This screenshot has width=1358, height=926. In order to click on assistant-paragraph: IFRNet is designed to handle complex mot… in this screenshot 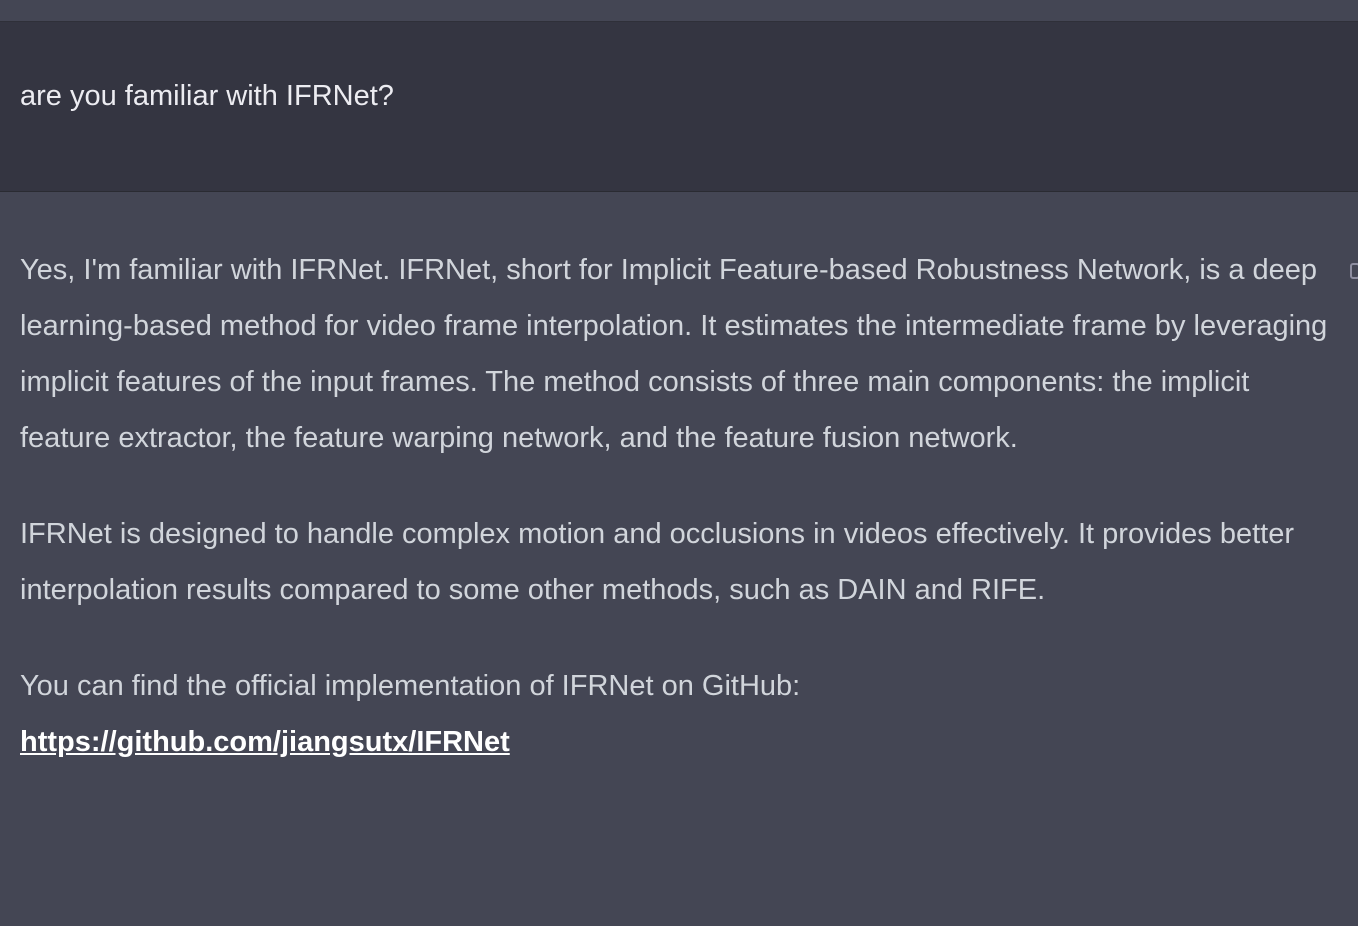, I will do `click(657, 562)`.